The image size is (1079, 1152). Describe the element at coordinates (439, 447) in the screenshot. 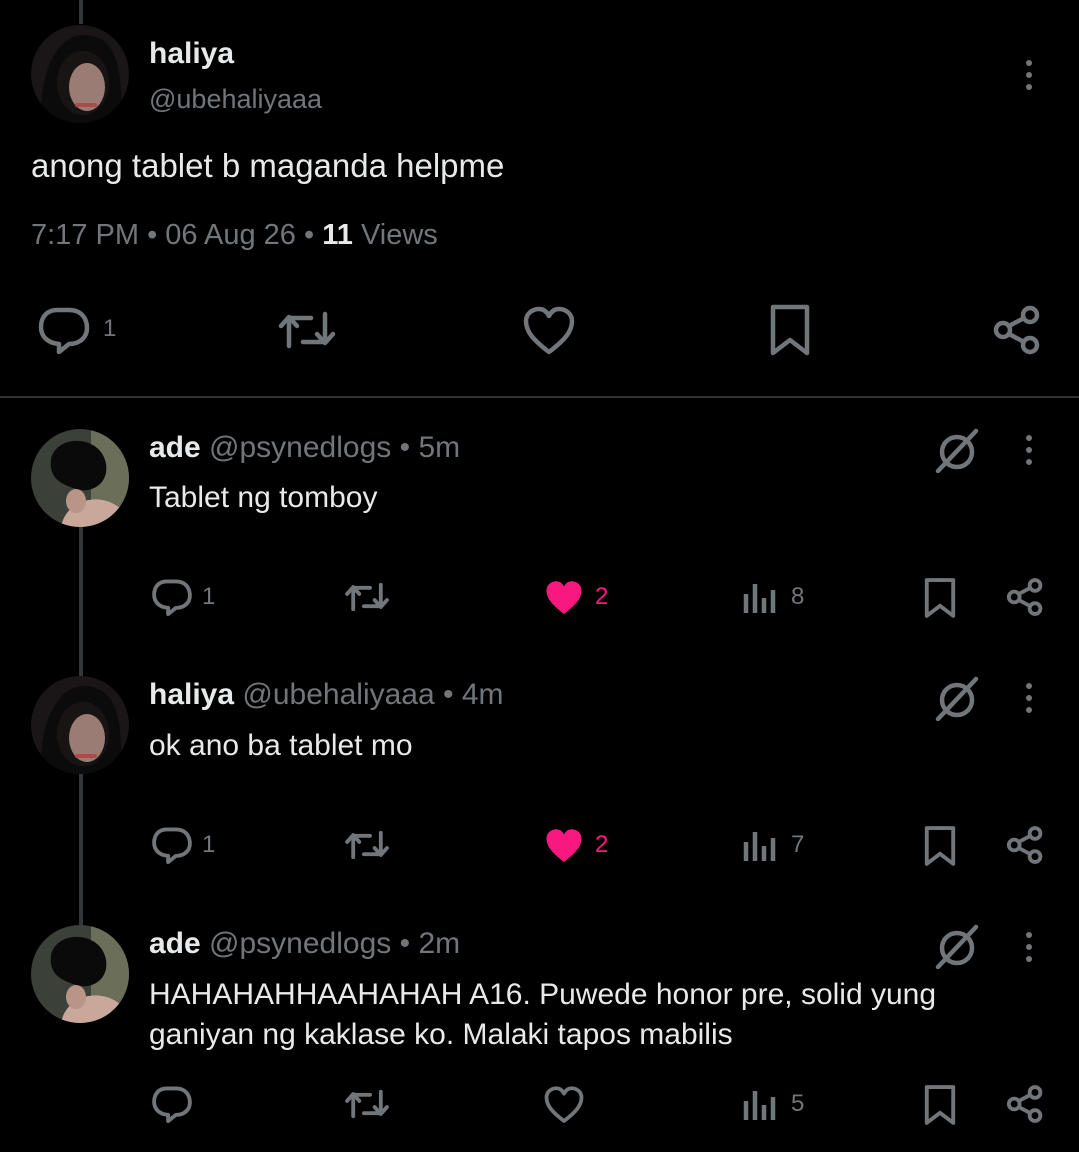

I see `reply-age: 5m` at that location.